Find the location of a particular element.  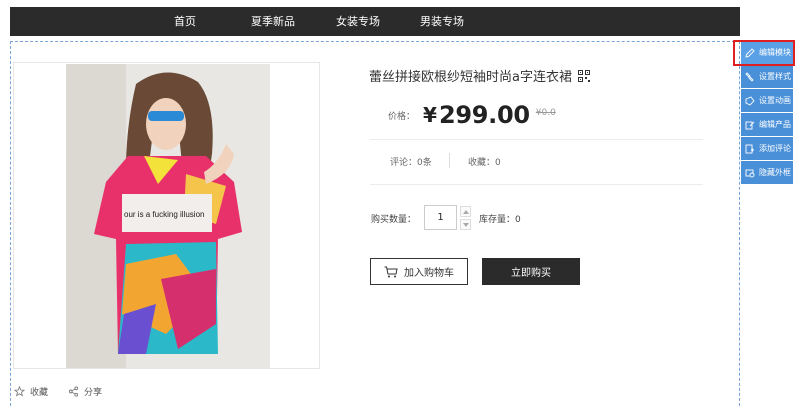

quantity-decrease-button is located at coordinates (465, 224).